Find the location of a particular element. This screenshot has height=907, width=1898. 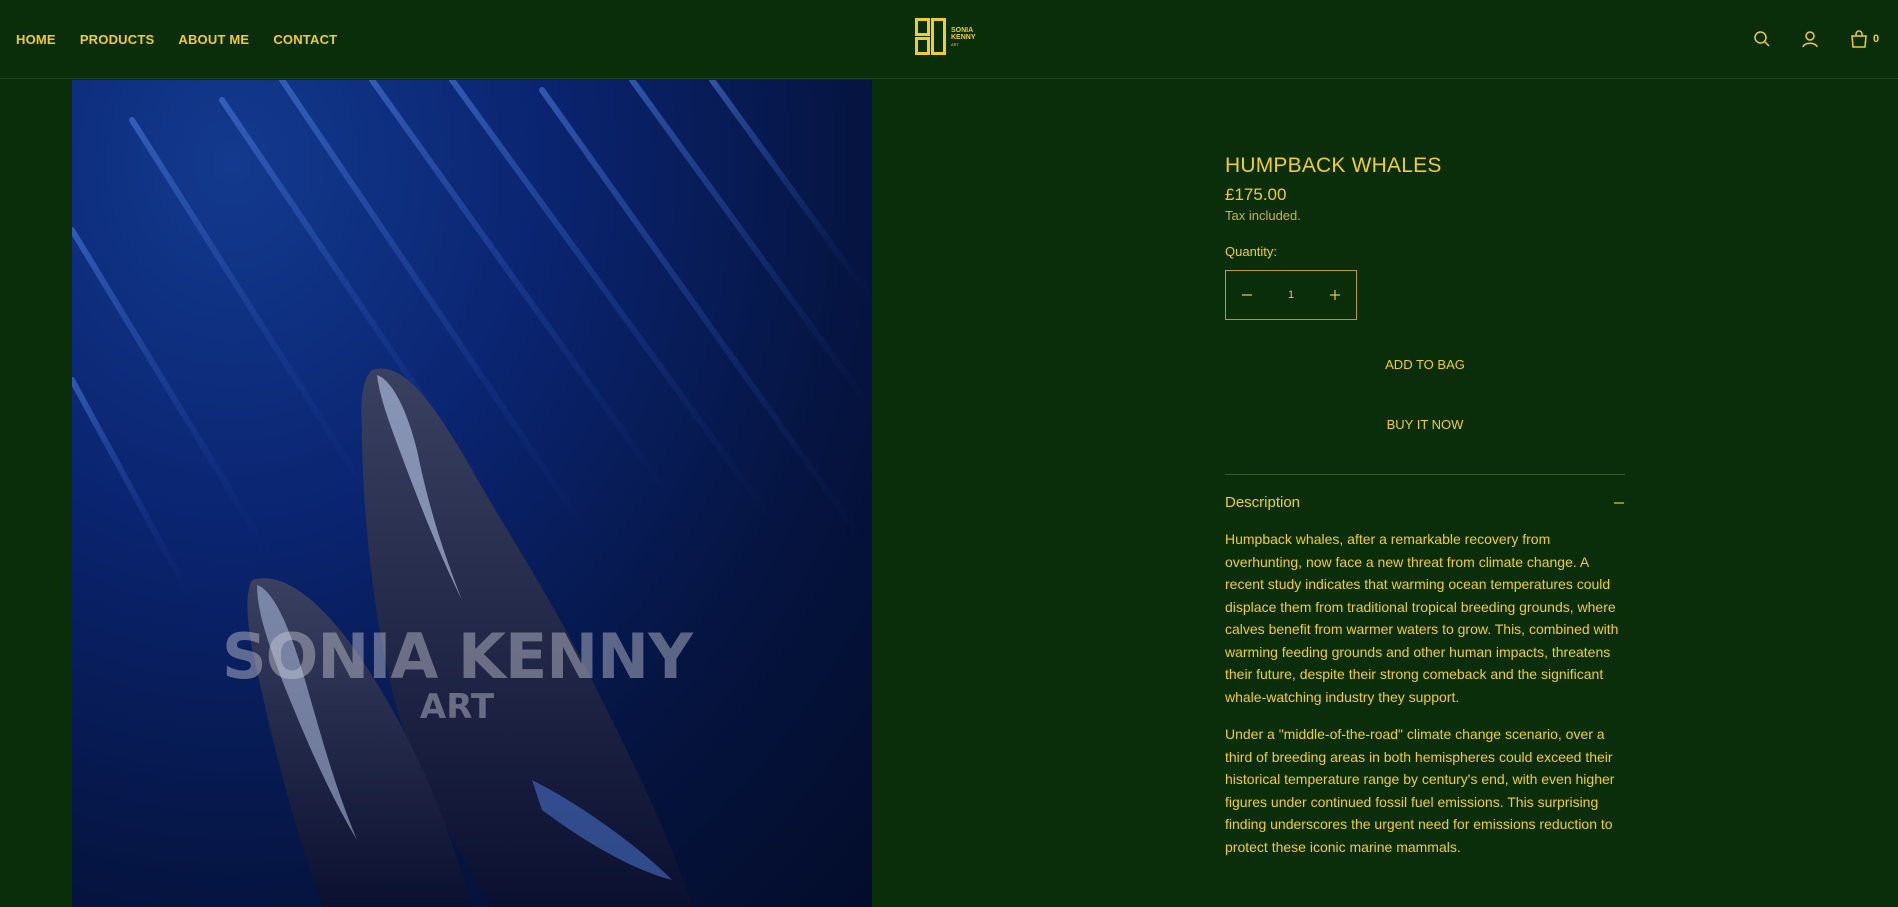

tax-note: Tax included. is located at coordinates (1263, 215).